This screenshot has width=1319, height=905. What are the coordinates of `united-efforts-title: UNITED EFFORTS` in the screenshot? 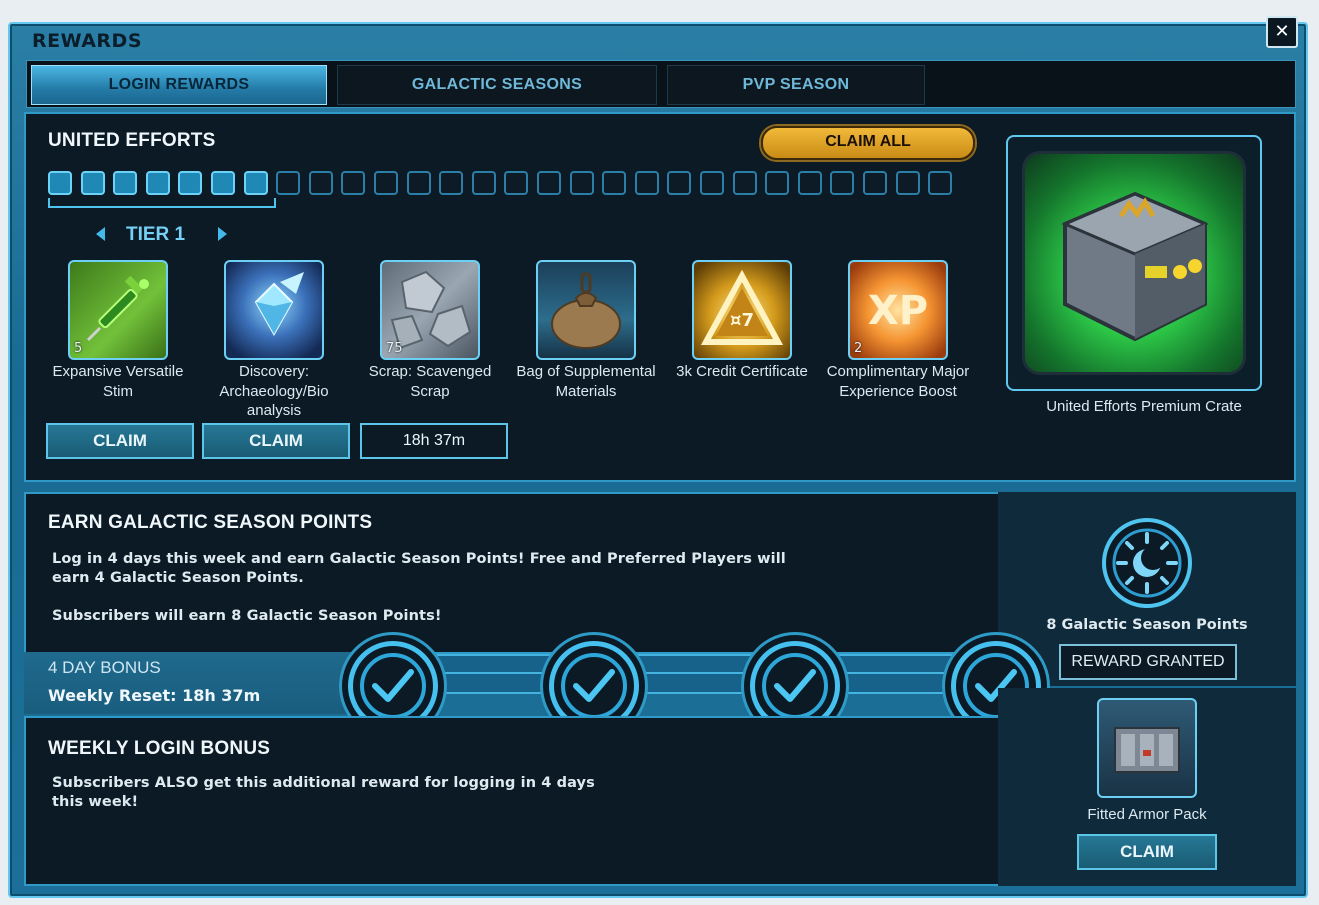 It's located at (132, 140).